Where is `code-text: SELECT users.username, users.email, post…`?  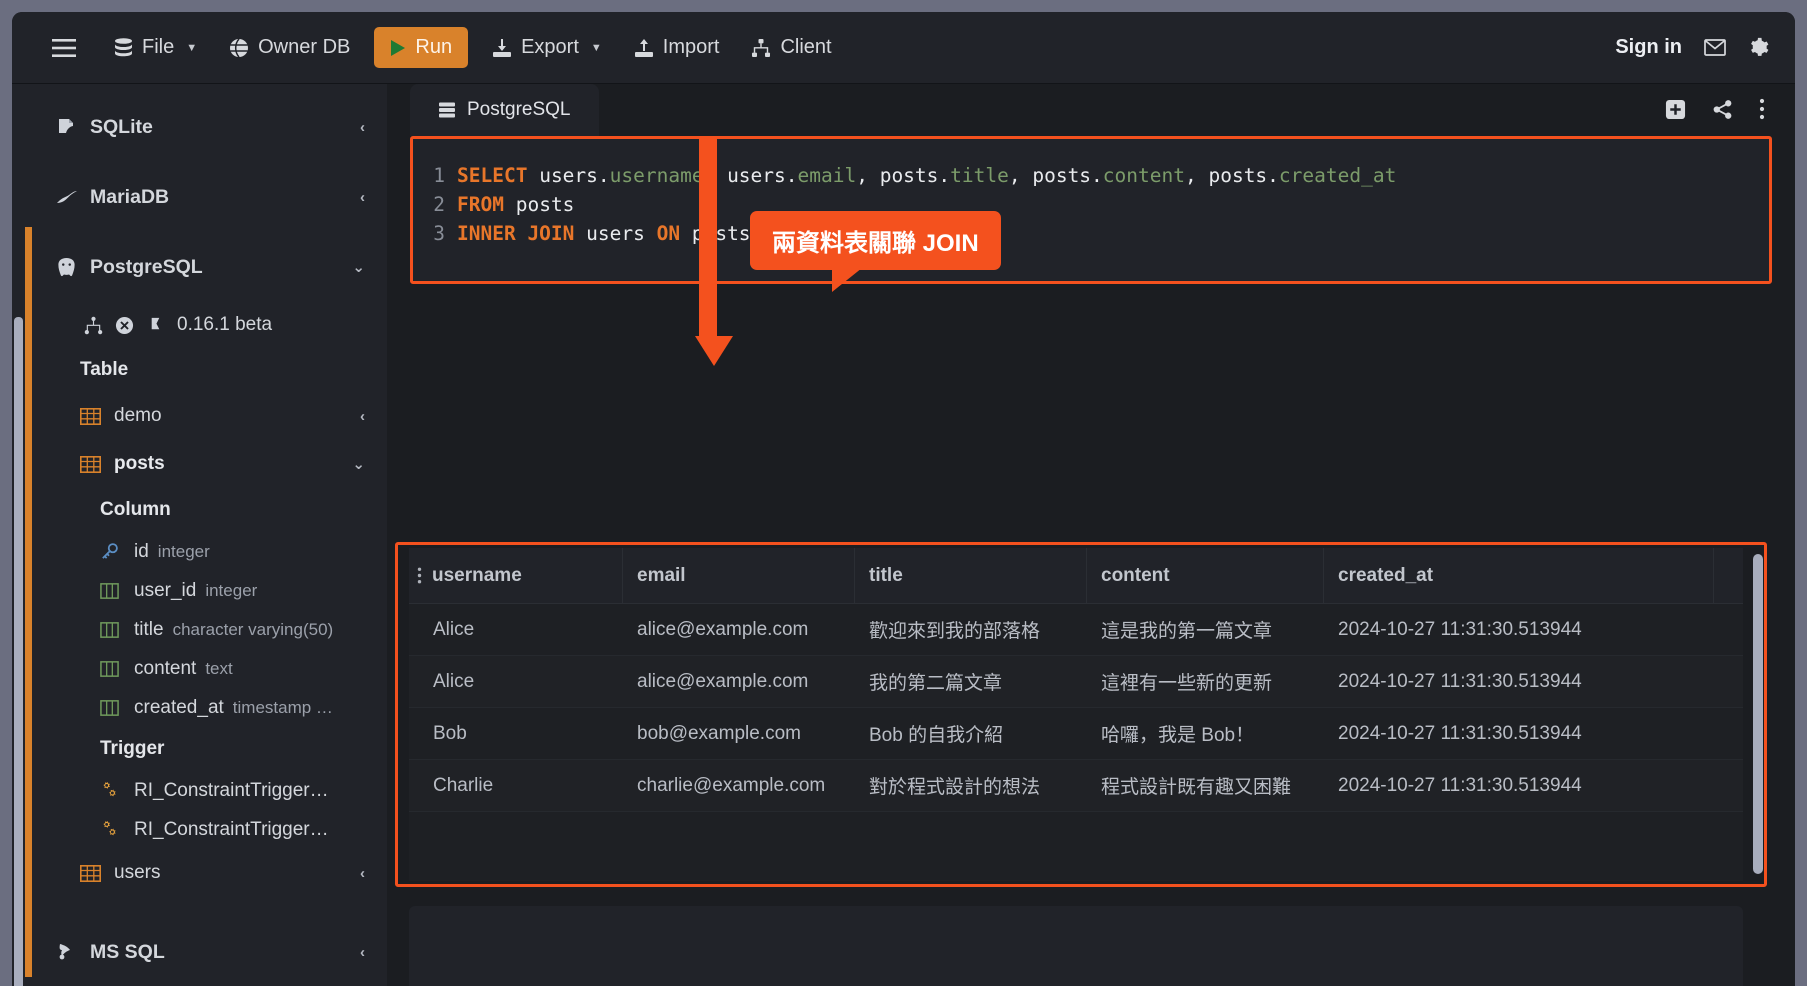 code-text: SELECT users.username, users.email, post… is located at coordinates (927, 175).